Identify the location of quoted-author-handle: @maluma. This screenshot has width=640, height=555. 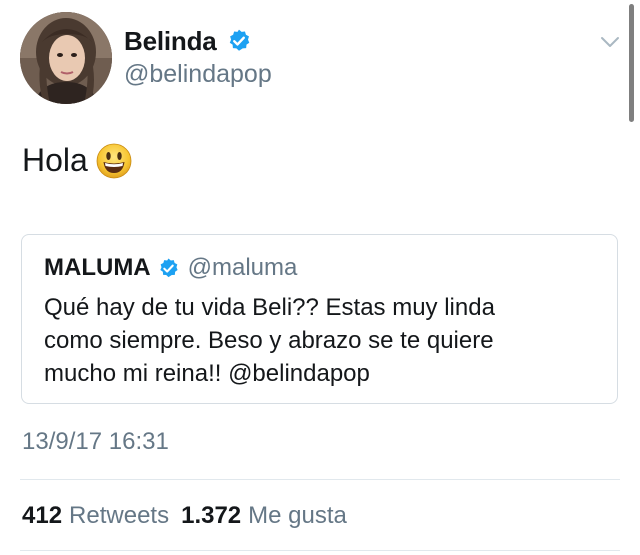
(242, 267).